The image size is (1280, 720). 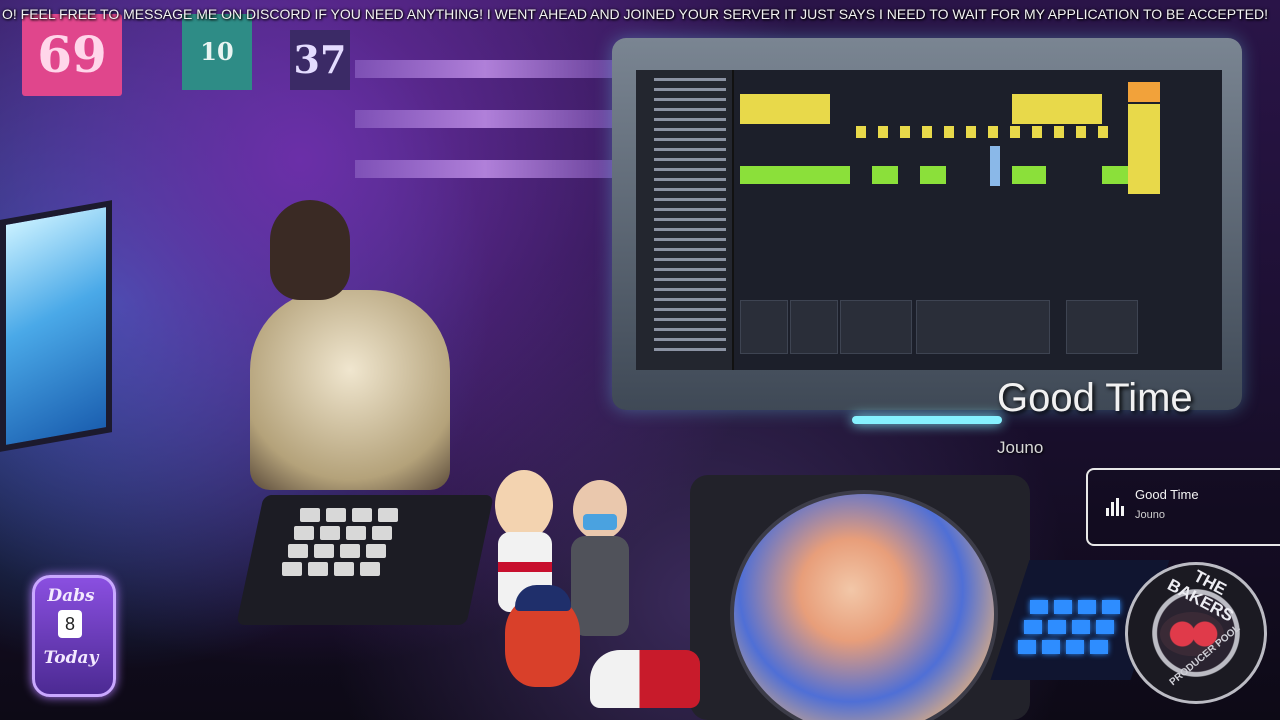 I want to click on jersey-37: 37, so click(x=320, y=60).